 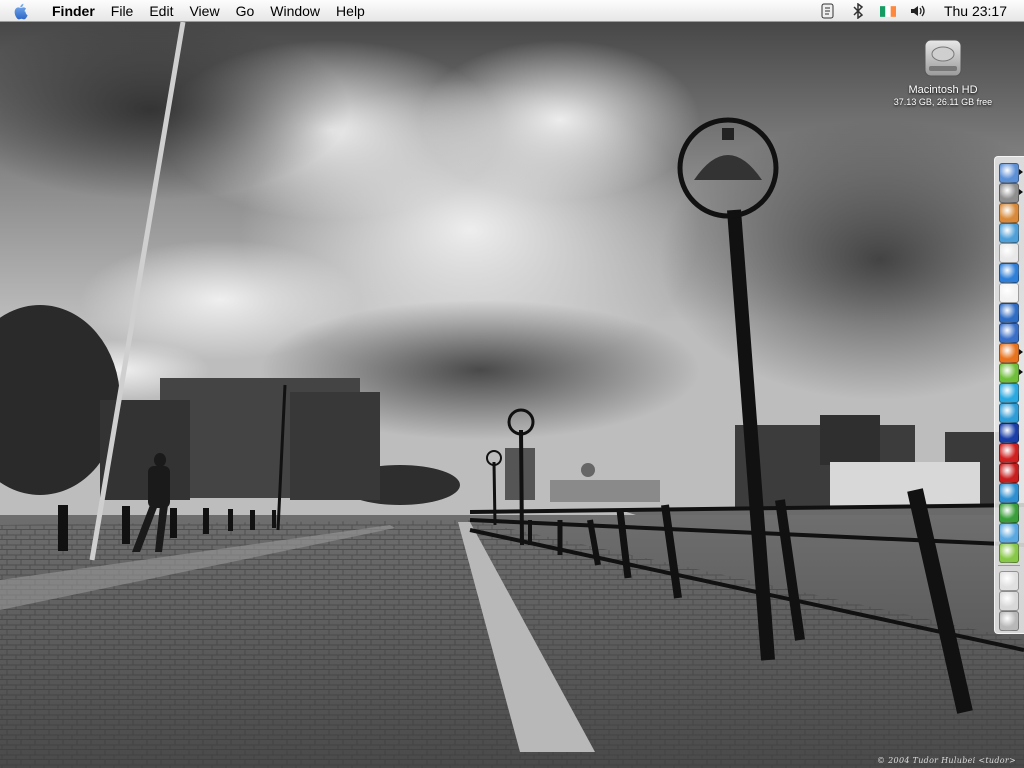 What do you see at coordinates (1009, 213) in the screenshot?
I see `dock-item-iphoto-icon` at bounding box center [1009, 213].